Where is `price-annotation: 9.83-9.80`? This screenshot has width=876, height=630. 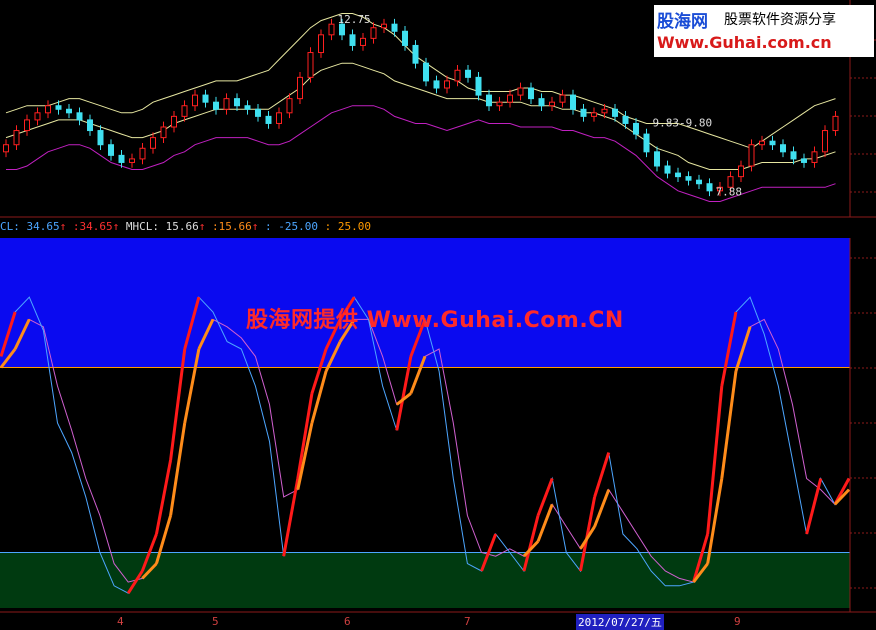
price-annotation: 9.83-9.80 is located at coordinates (683, 122).